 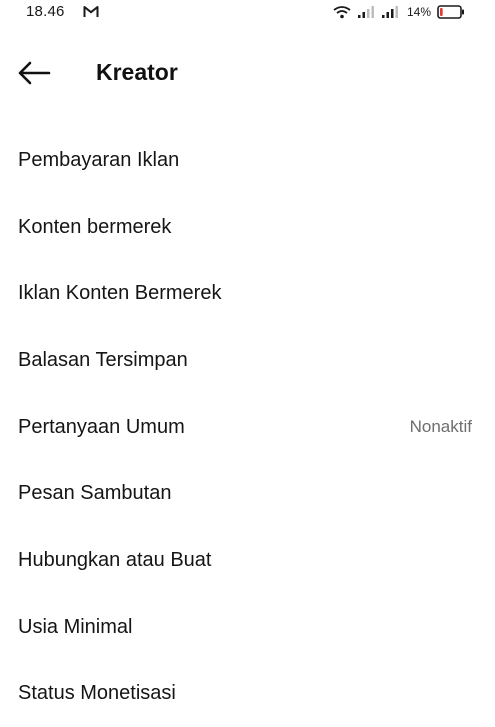 What do you see at coordinates (119, 293) in the screenshot?
I see `menu-item-label: Iklan Konten Bermerek` at bounding box center [119, 293].